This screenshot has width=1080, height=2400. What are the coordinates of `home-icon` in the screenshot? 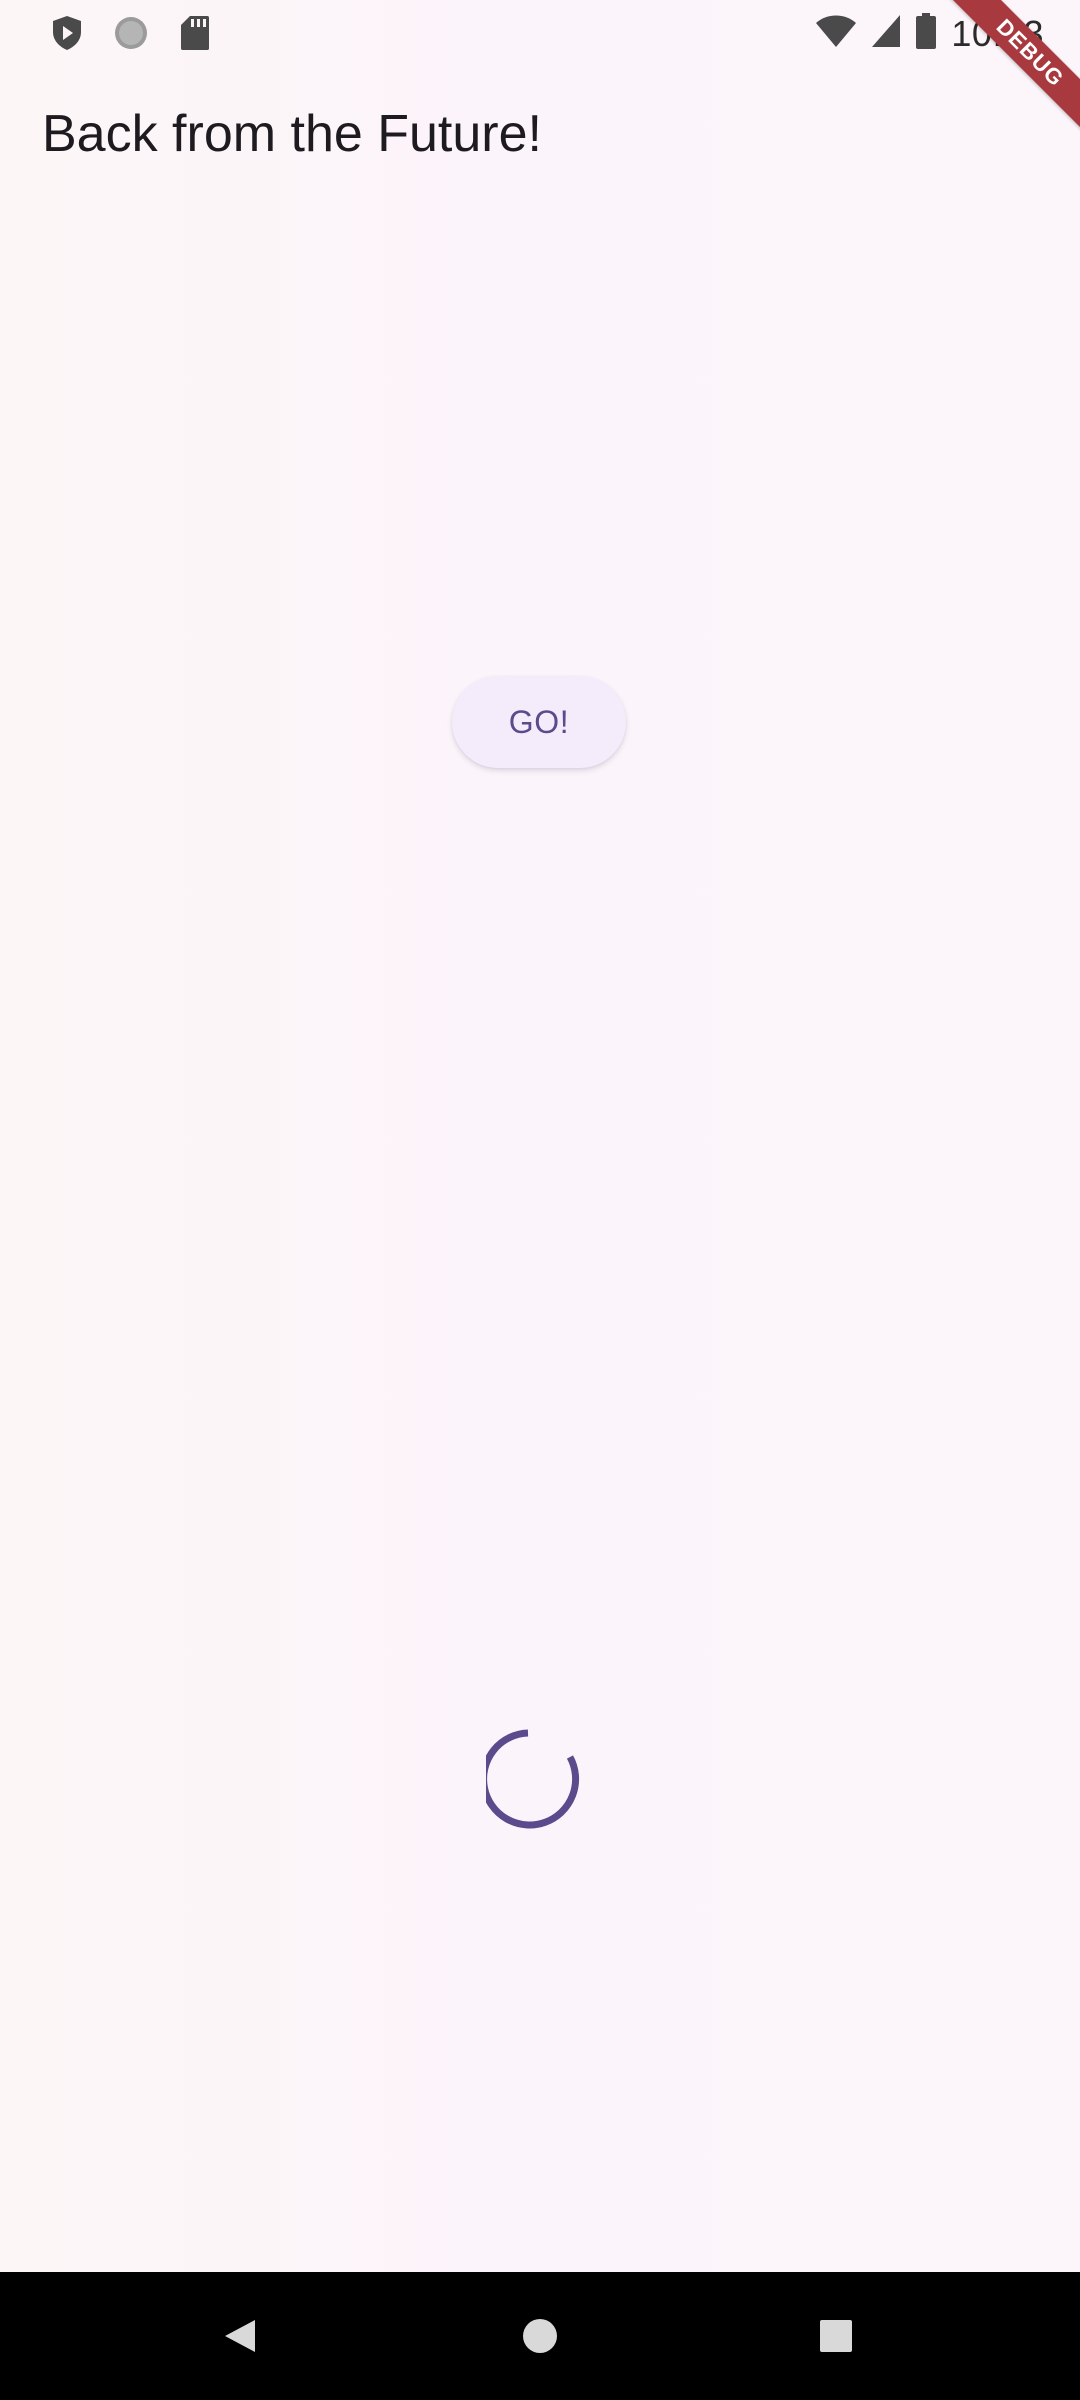 It's located at (540, 2336).